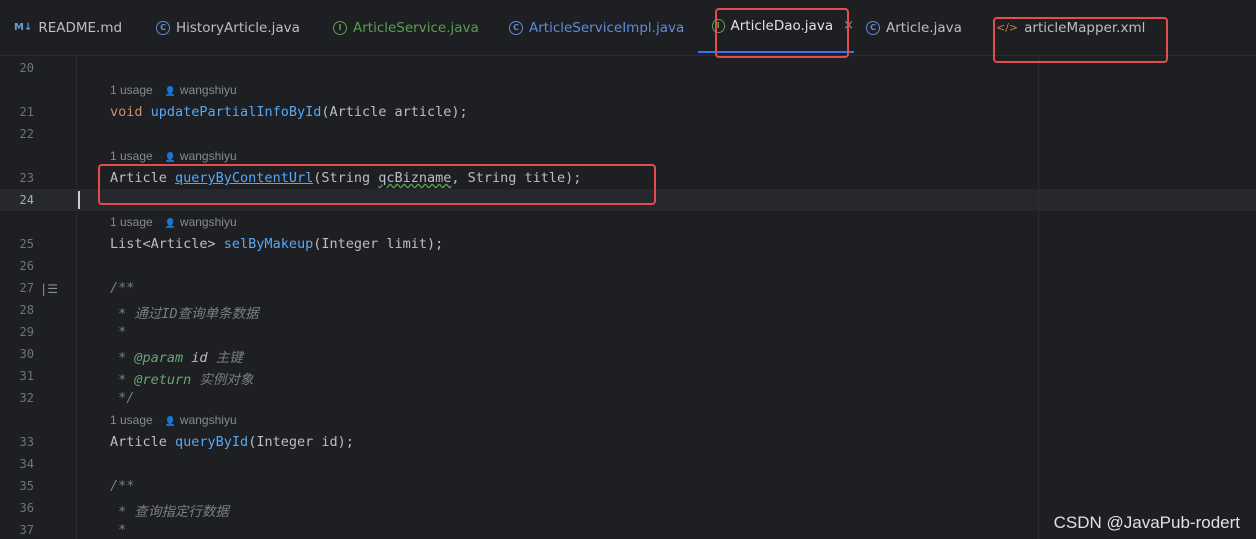 The width and height of the screenshot is (1256, 539). I want to click on type-name: List<Article>, so click(167, 244).